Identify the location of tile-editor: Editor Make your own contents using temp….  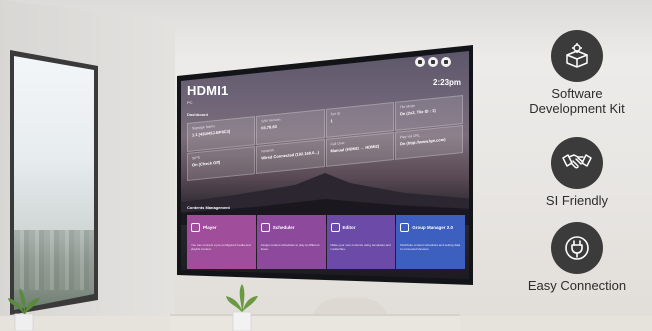
(361, 242).